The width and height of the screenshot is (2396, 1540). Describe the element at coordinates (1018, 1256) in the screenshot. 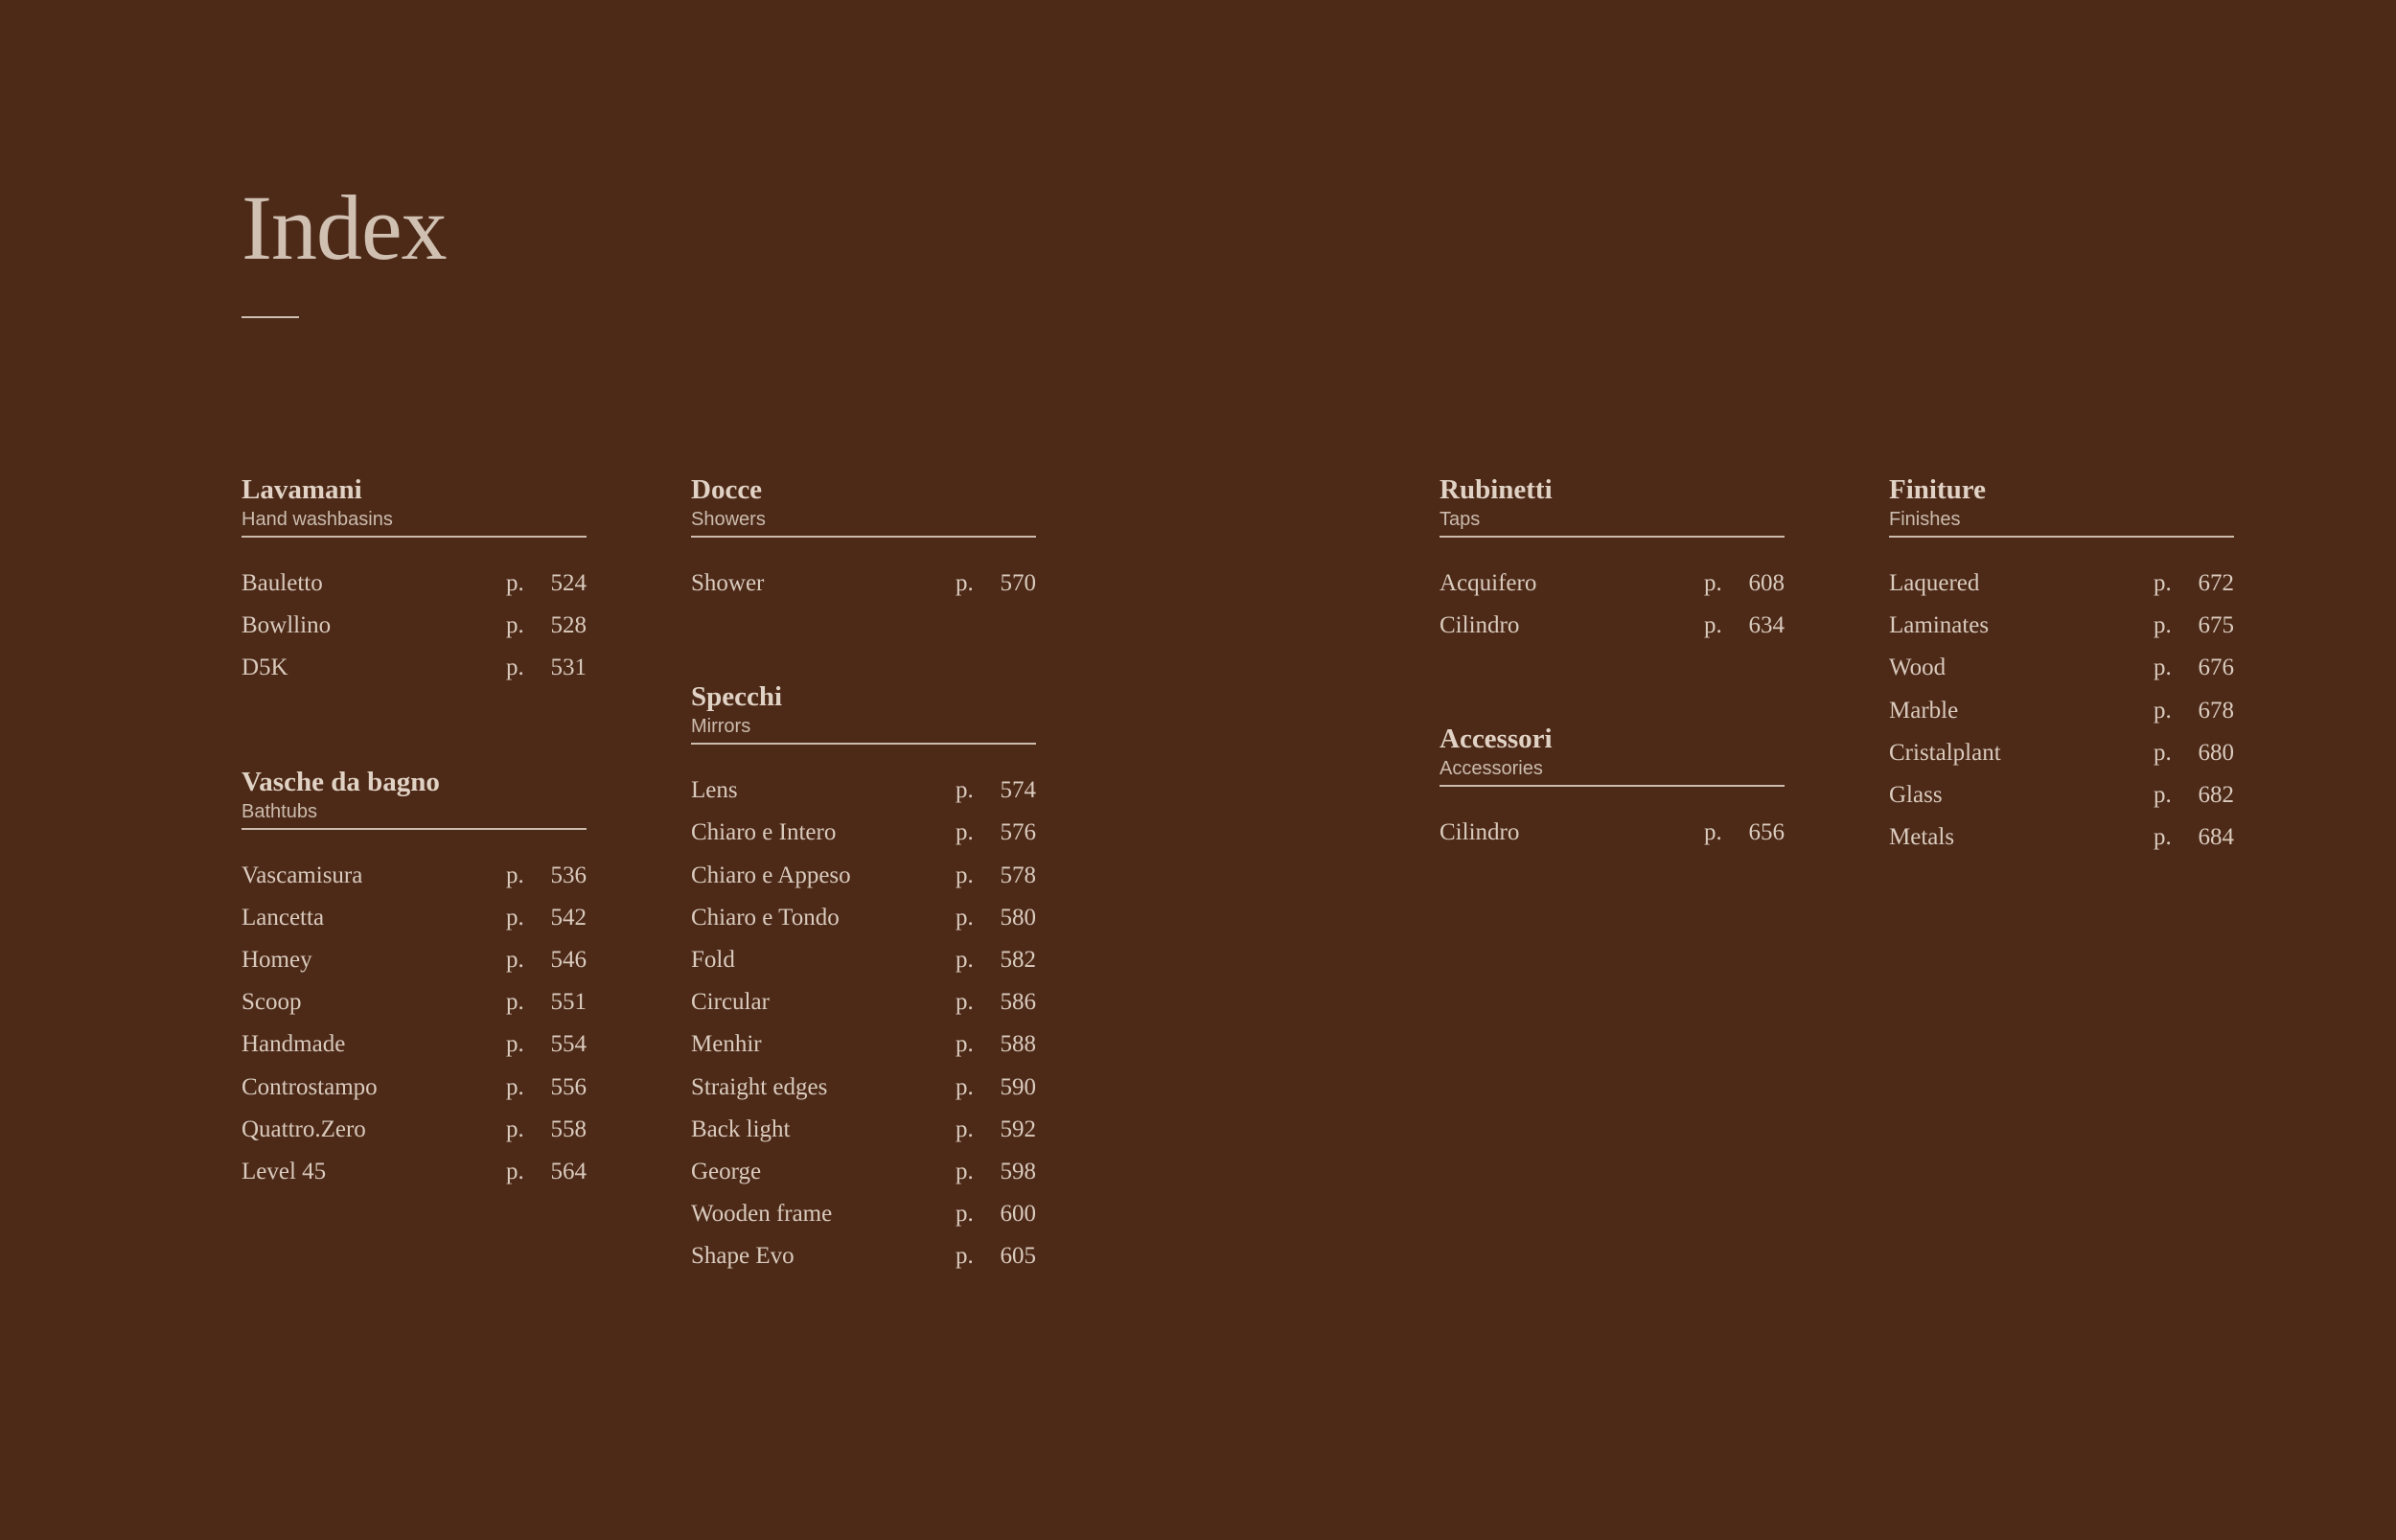

I see `entry-page-number: 605` at that location.